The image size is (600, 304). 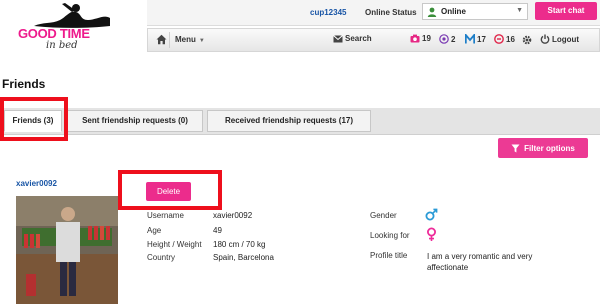 I want to click on eye-icon, so click(x=444, y=39).